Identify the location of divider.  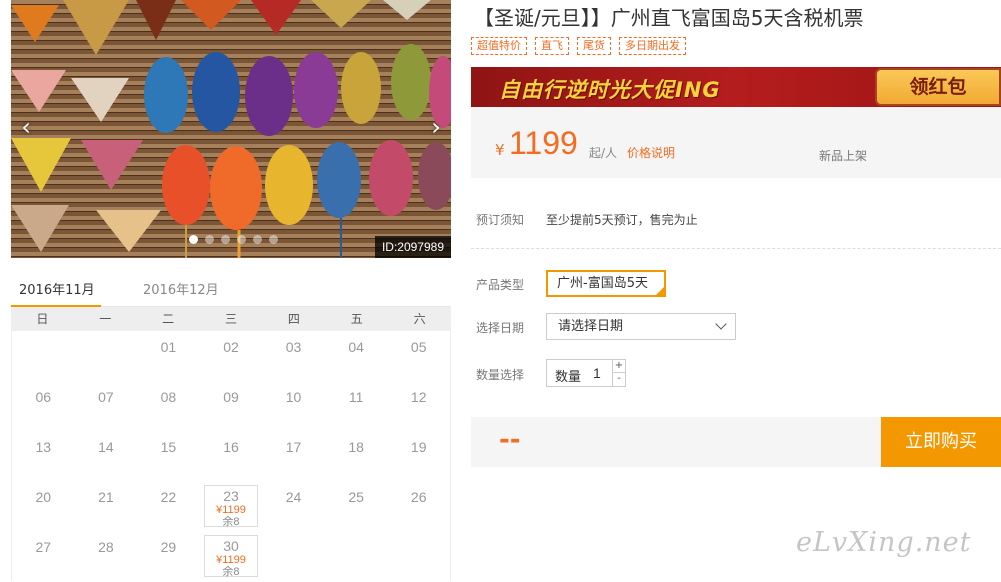
(736, 248).